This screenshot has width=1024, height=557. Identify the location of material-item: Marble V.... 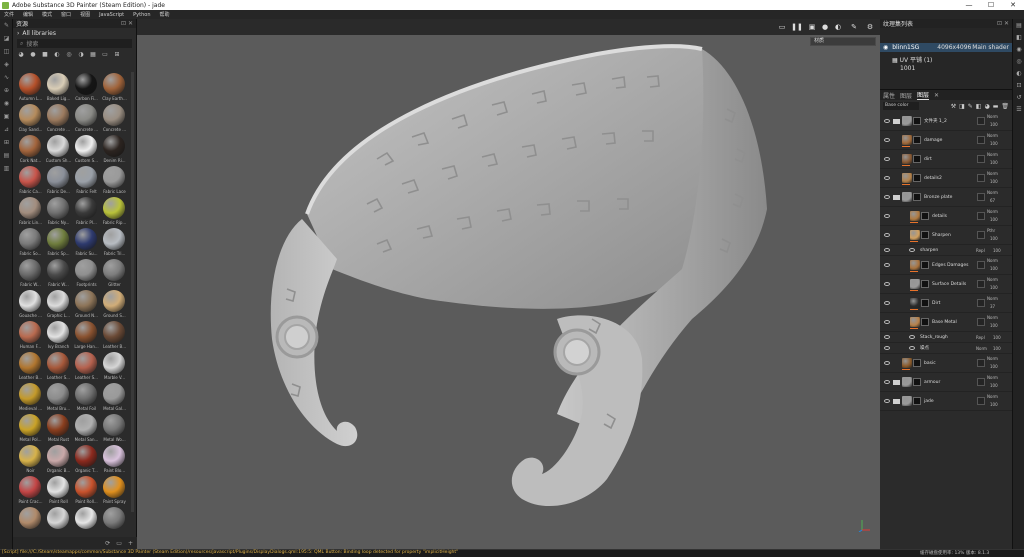
(114, 366).